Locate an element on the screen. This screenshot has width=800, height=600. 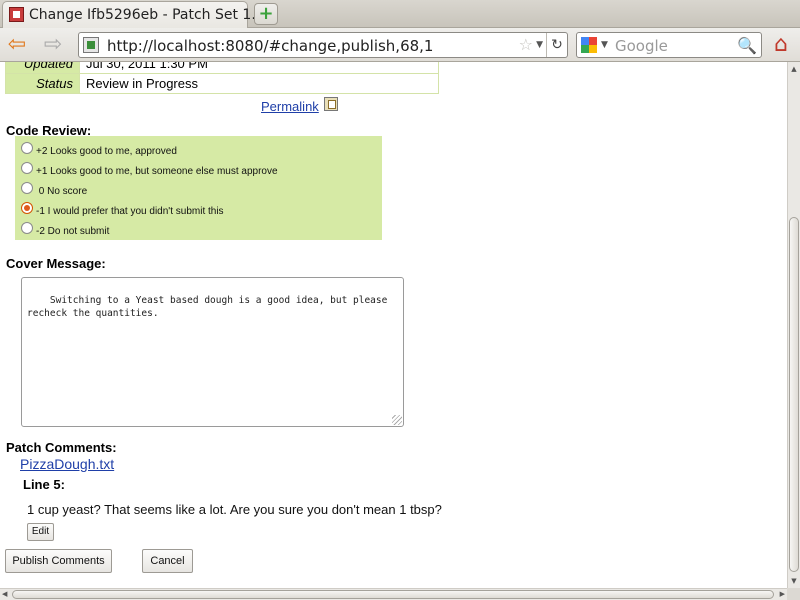
site-favicon-icon is located at coordinates (91, 45).